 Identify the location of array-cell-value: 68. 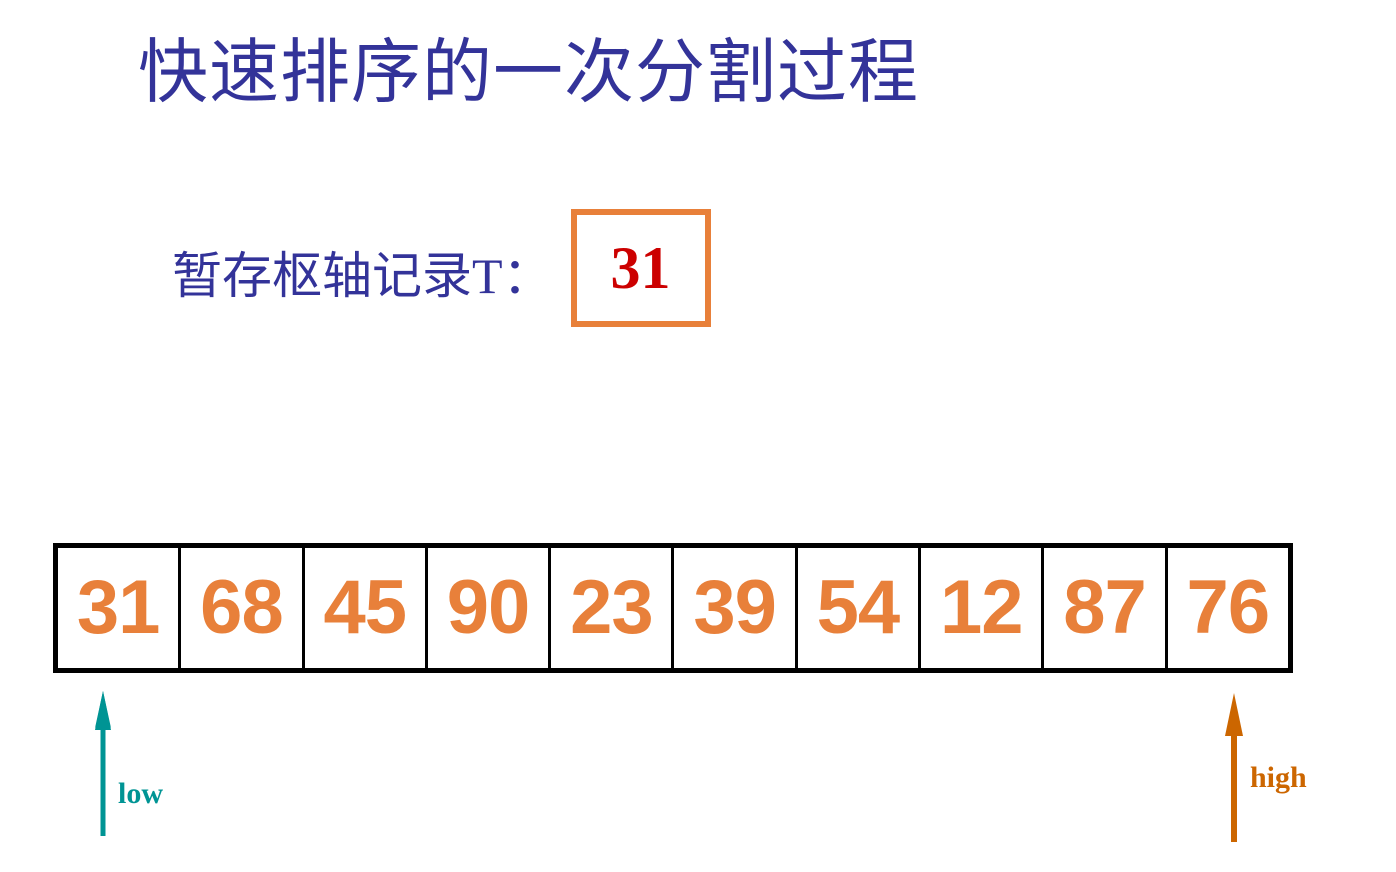
(242, 607).